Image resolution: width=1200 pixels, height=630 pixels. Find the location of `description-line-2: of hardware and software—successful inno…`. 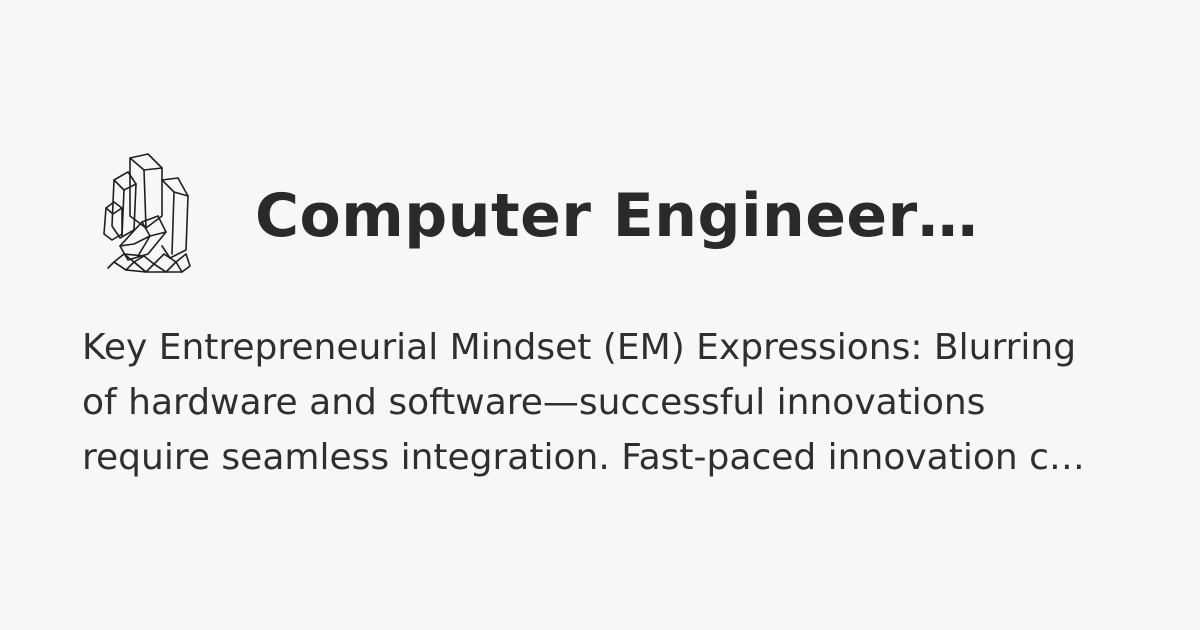

description-line-2: of hardware and software—successful inno… is located at coordinates (534, 402).